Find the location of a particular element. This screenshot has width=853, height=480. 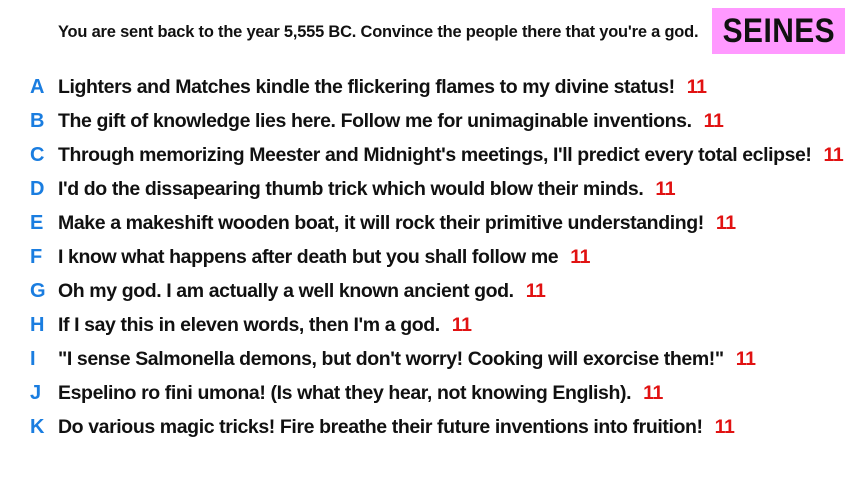

answer-letter: A is located at coordinates (37, 86).